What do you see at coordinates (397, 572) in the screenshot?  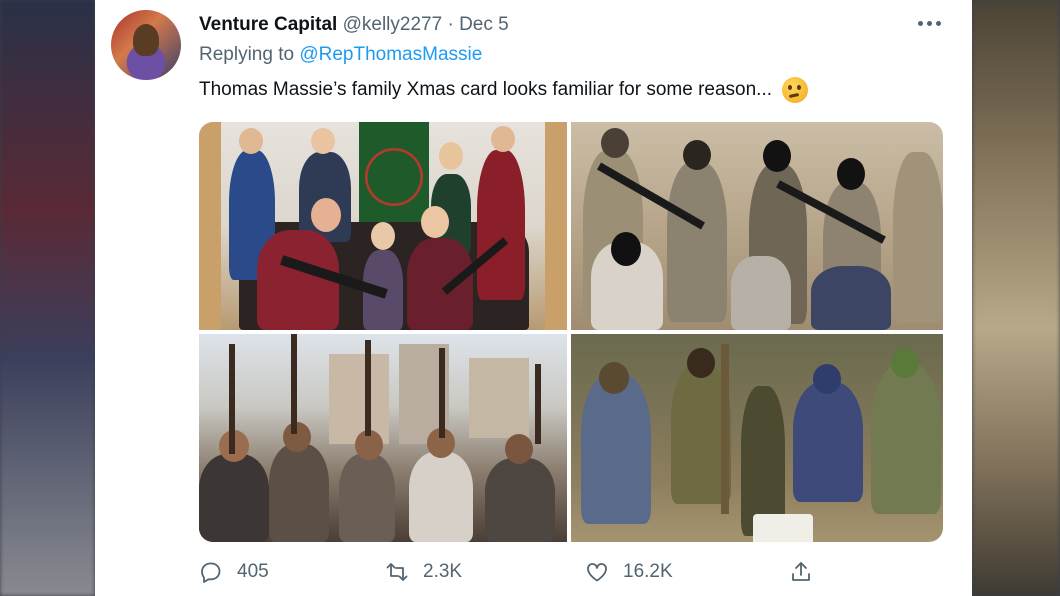 I see `retweet-icon` at bounding box center [397, 572].